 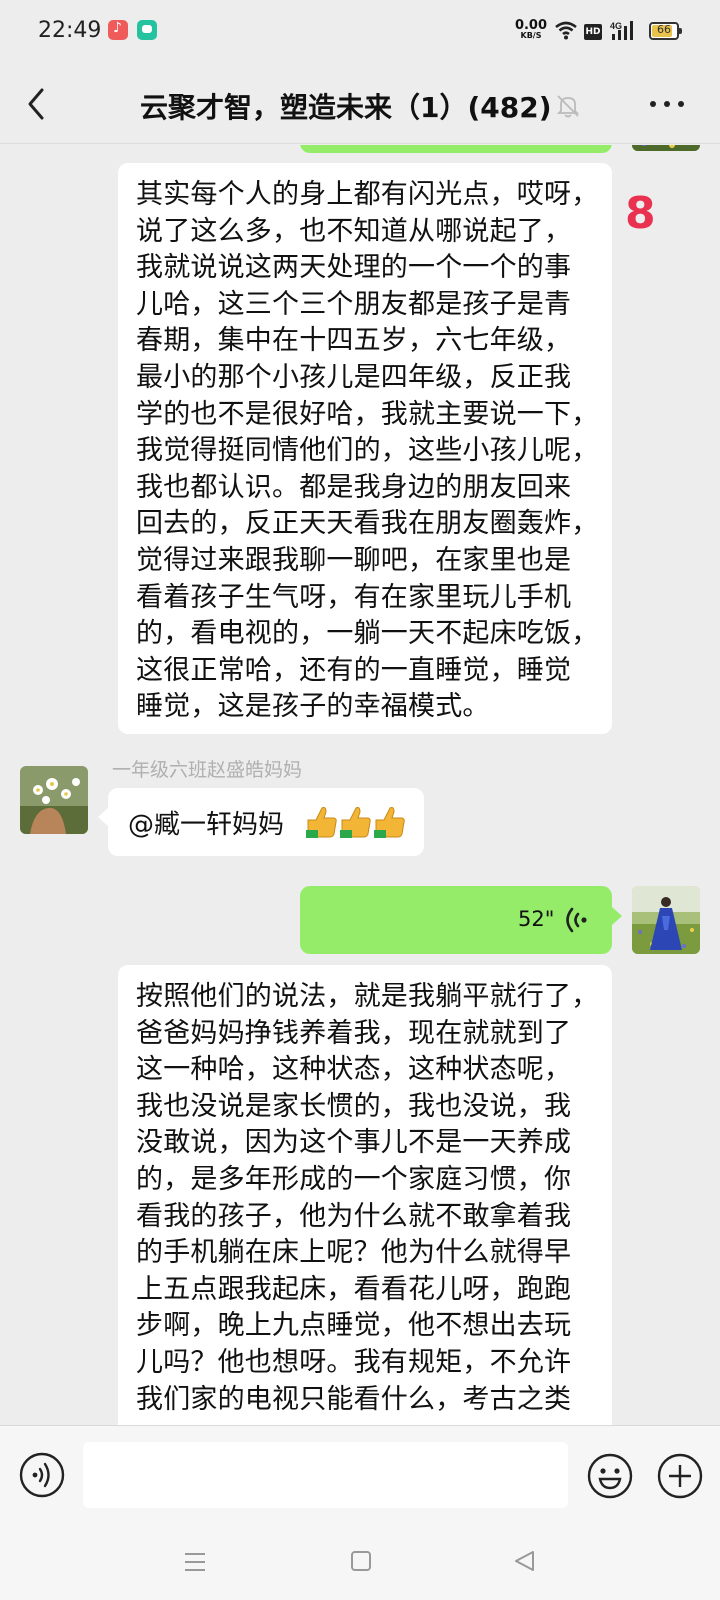 What do you see at coordinates (531, 29) in the screenshot?
I see `network-speed: 0.00 KB/S` at bounding box center [531, 29].